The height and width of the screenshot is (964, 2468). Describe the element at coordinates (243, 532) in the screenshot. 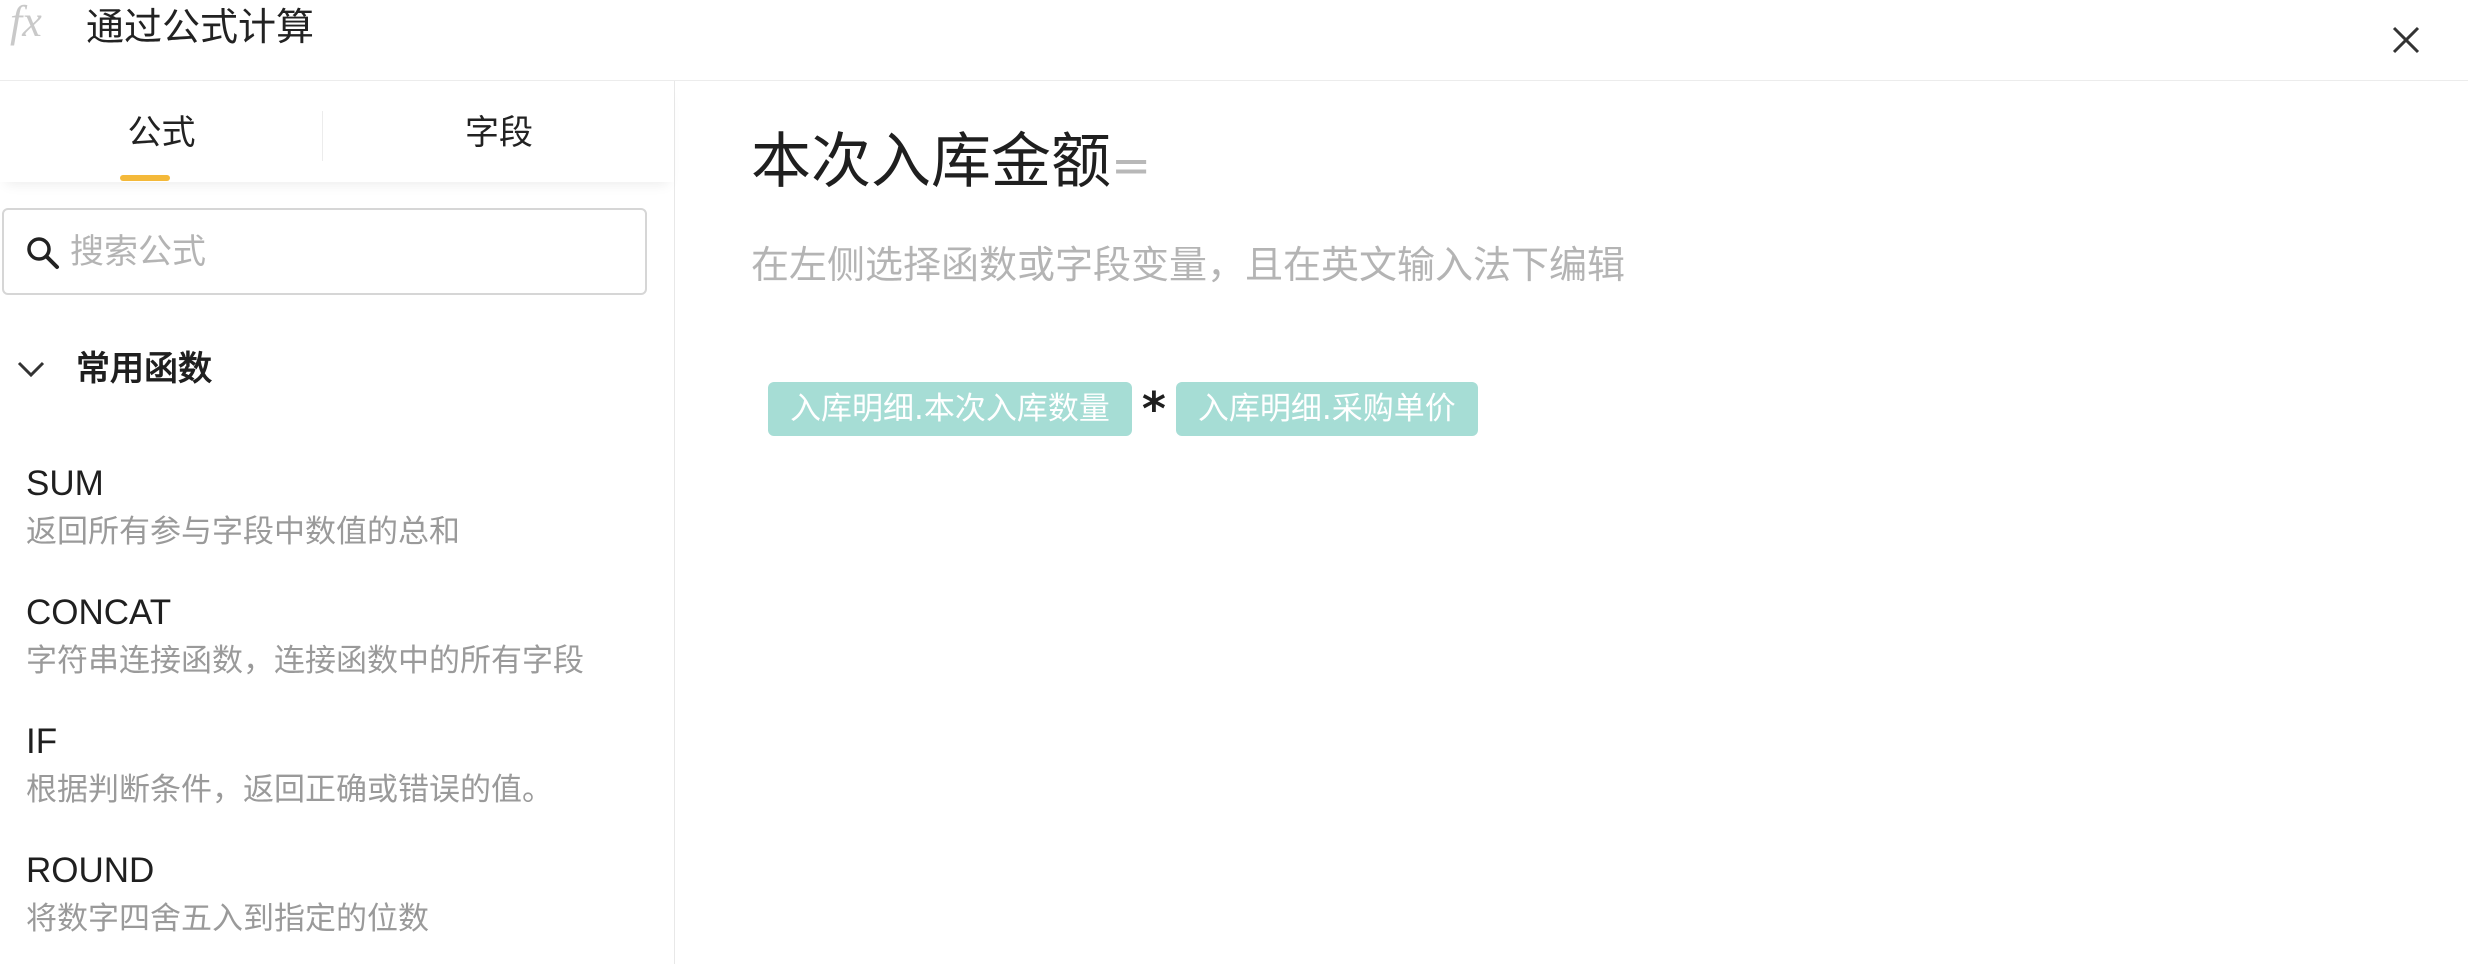

I see `function-description: 返回所有参与字段中数值的总和` at that location.